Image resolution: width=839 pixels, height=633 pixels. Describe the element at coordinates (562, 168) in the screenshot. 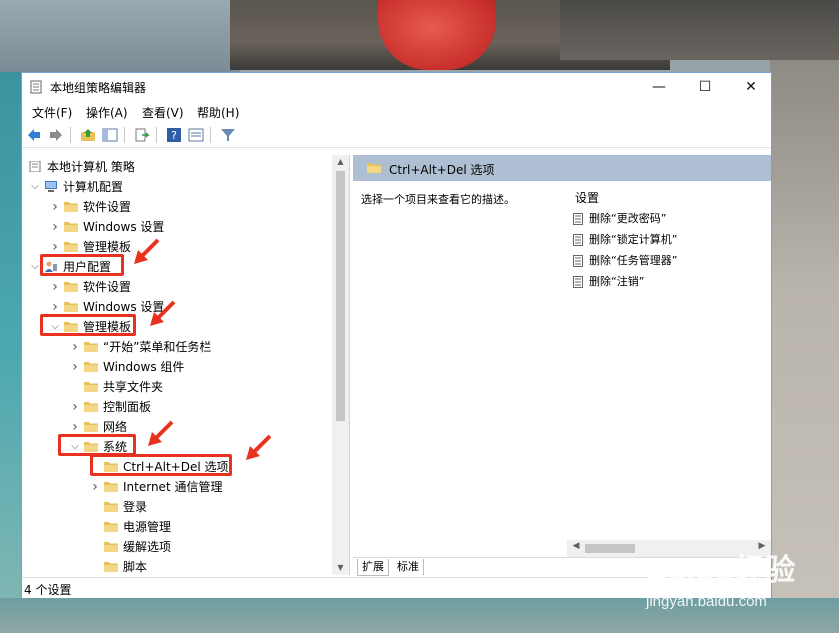

I see `settings-pane-header: Ctrl+Alt+Del 选项` at that location.